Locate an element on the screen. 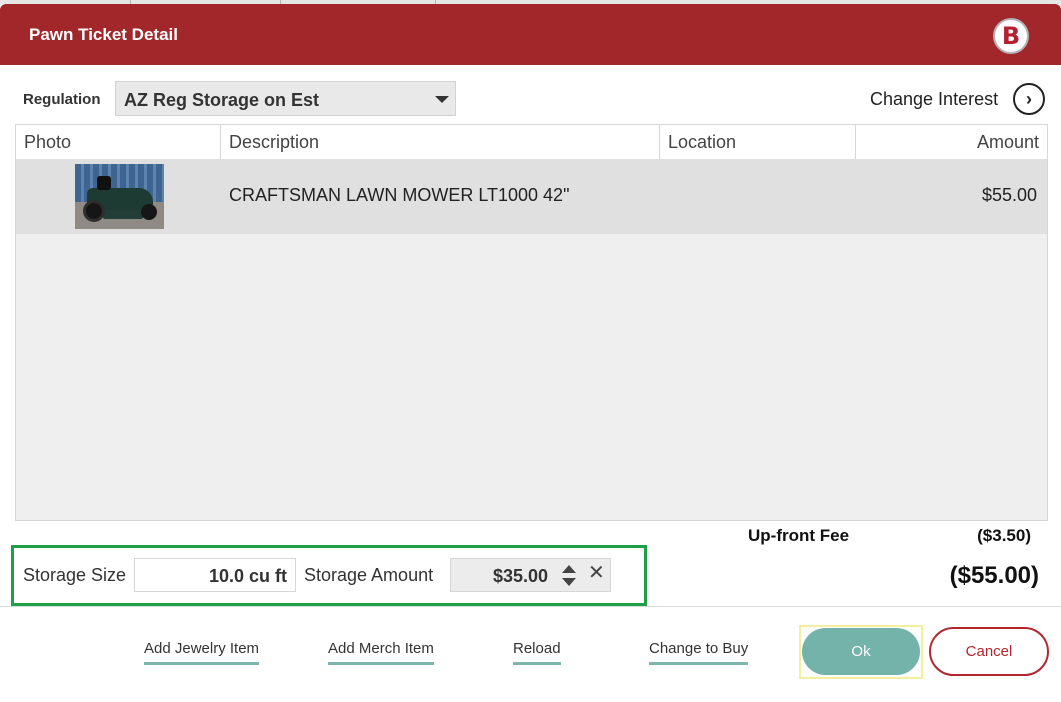 Image resolution: width=1061 pixels, height=702 pixels. storage-size-field: 10.0 cu ft is located at coordinates (215, 575).